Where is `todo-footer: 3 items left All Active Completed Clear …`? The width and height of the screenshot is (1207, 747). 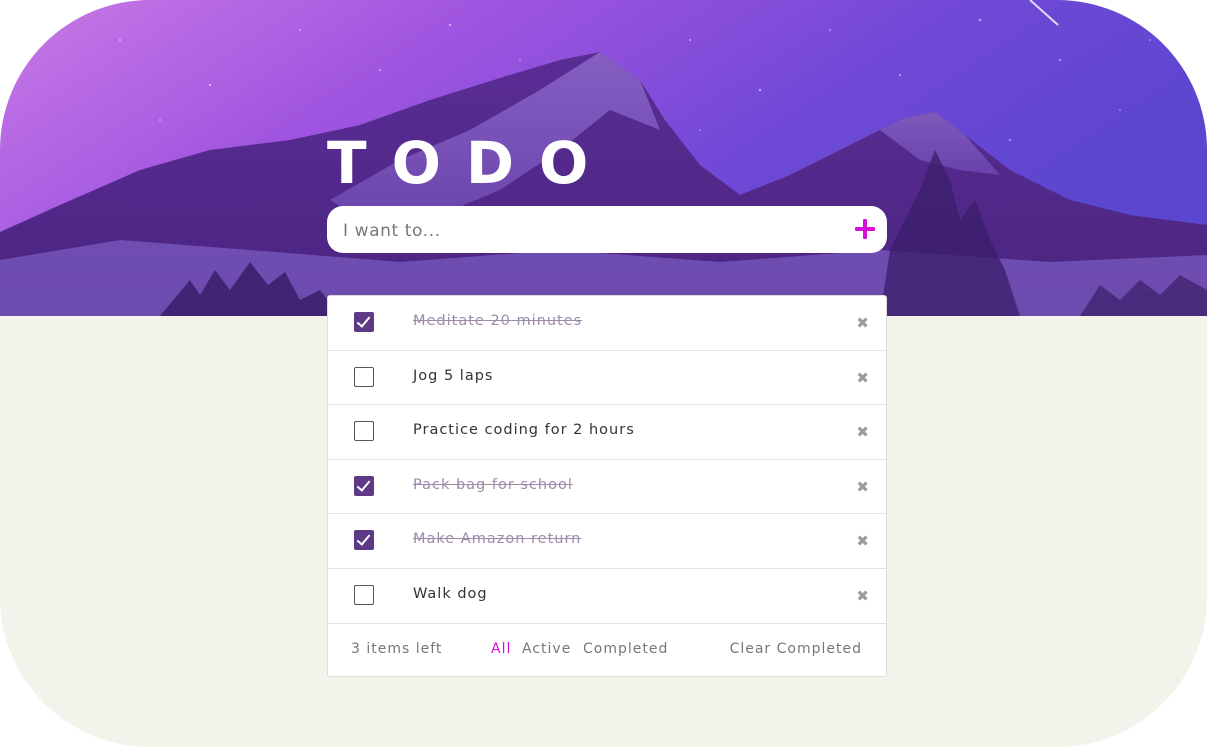 todo-footer: 3 items left All Active Completed Clear … is located at coordinates (607, 650).